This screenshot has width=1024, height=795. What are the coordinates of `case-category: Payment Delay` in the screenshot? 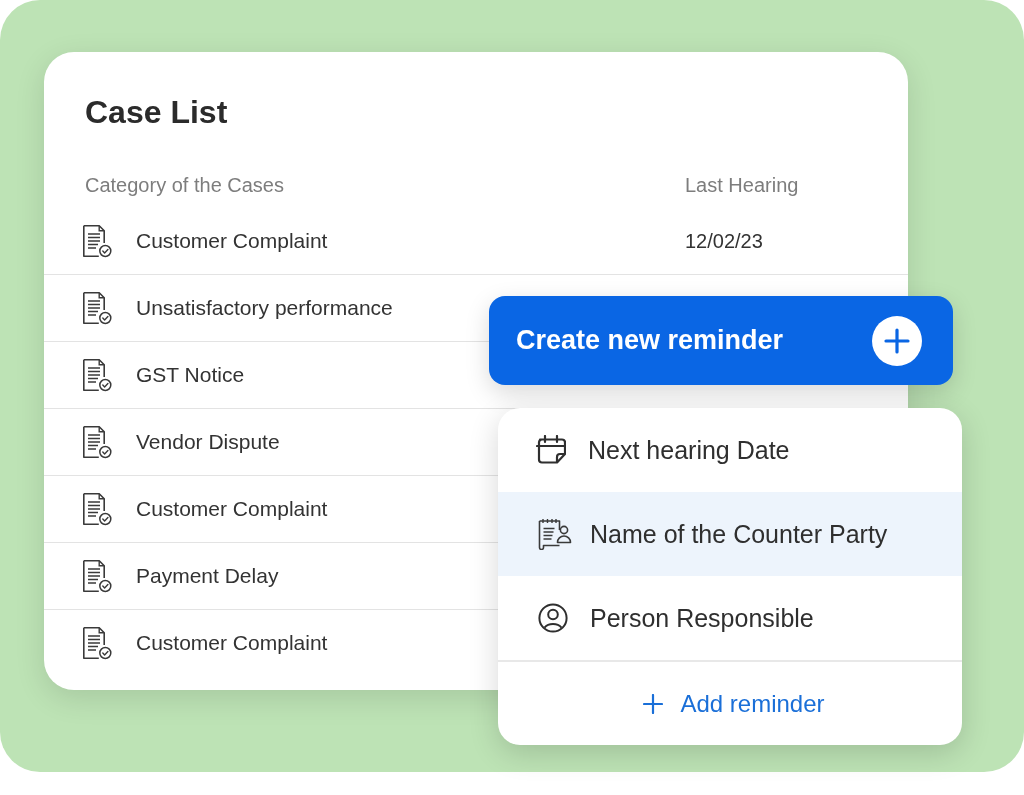 It's located at (207, 576).